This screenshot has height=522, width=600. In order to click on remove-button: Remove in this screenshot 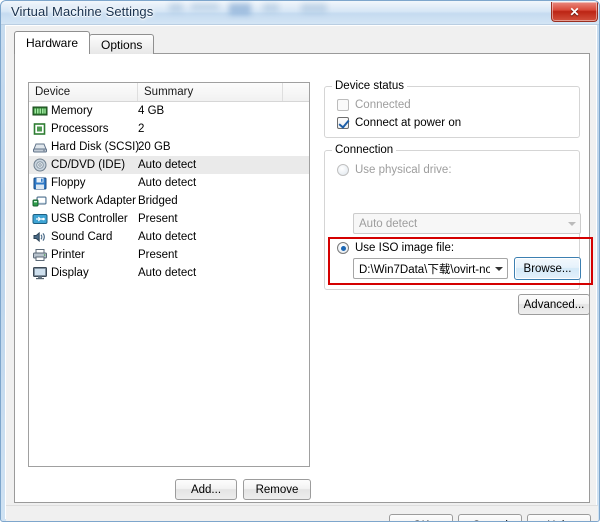, I will do `click(277, 489)`.